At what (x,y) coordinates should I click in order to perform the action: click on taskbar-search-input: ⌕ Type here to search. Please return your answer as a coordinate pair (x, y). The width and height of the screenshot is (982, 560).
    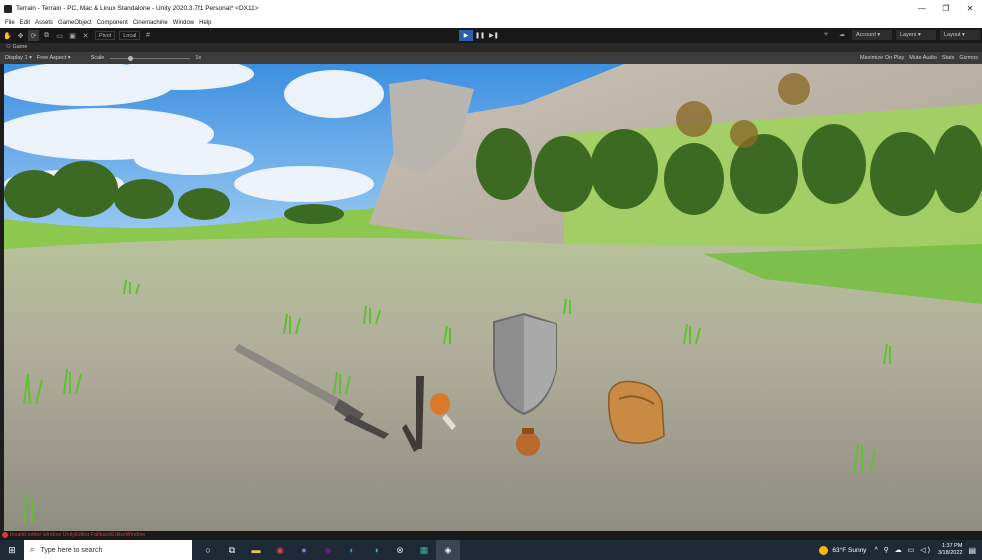
    Looking at the image, I should click on (108, 550).